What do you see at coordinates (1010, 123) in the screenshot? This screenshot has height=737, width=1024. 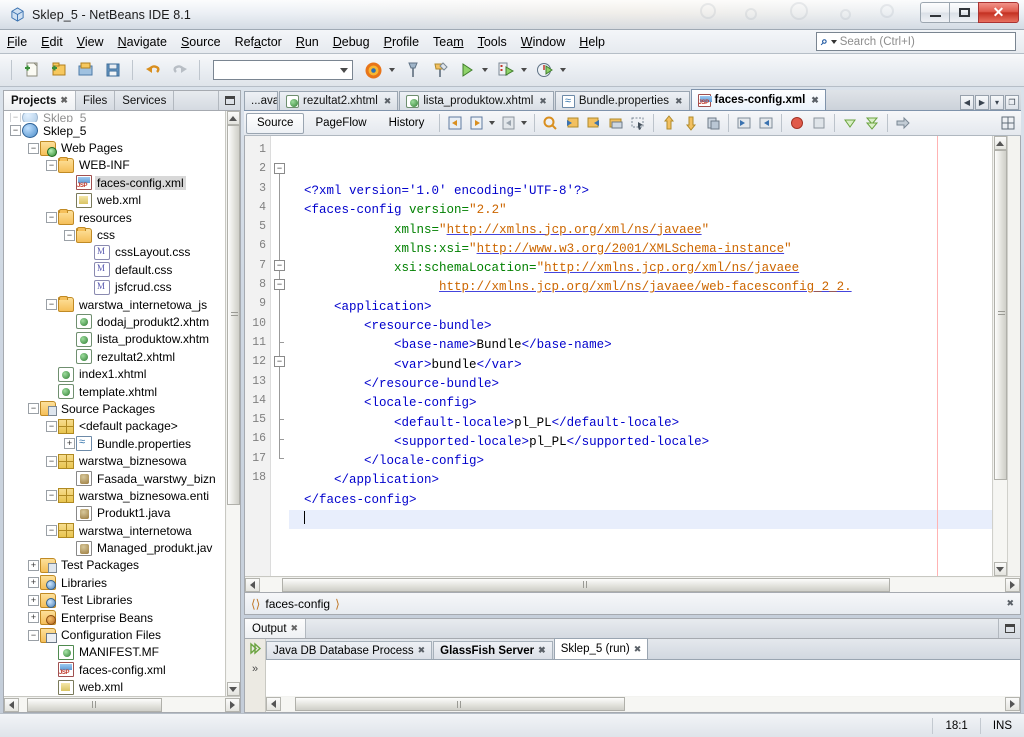 I see `maximize-editor-button` at bounding box center [1010, 123].